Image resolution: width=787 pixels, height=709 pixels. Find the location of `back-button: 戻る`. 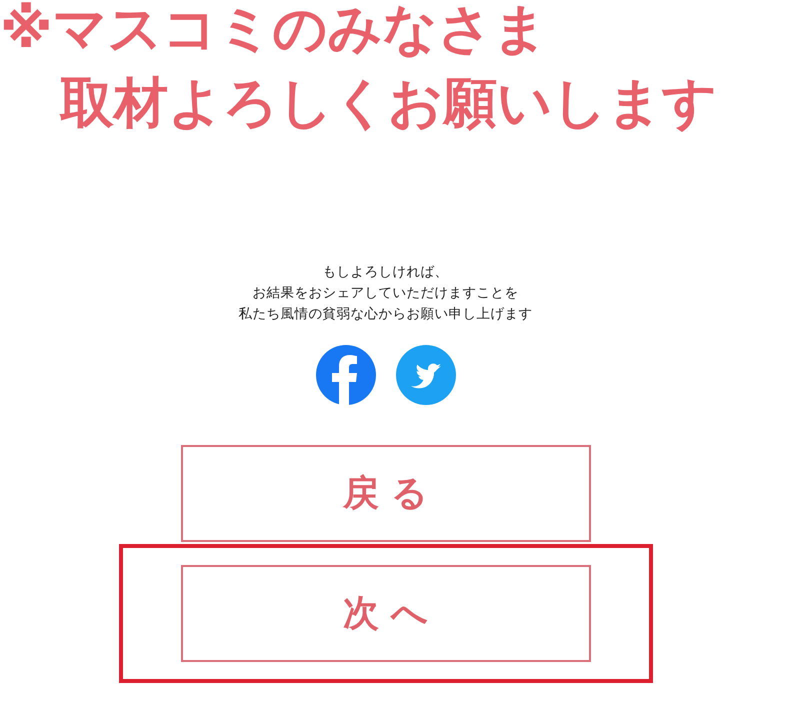

back-button: 戻る is located at coordinates (385, 493).